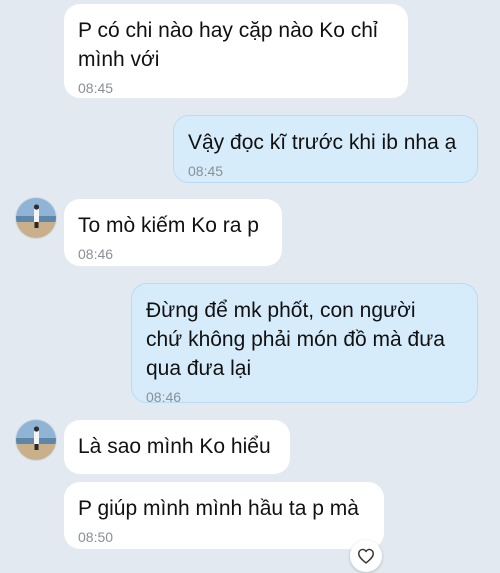 The height and width of the screenshot is (573, 500). I want to click on heart-icon, so click(366, 556).